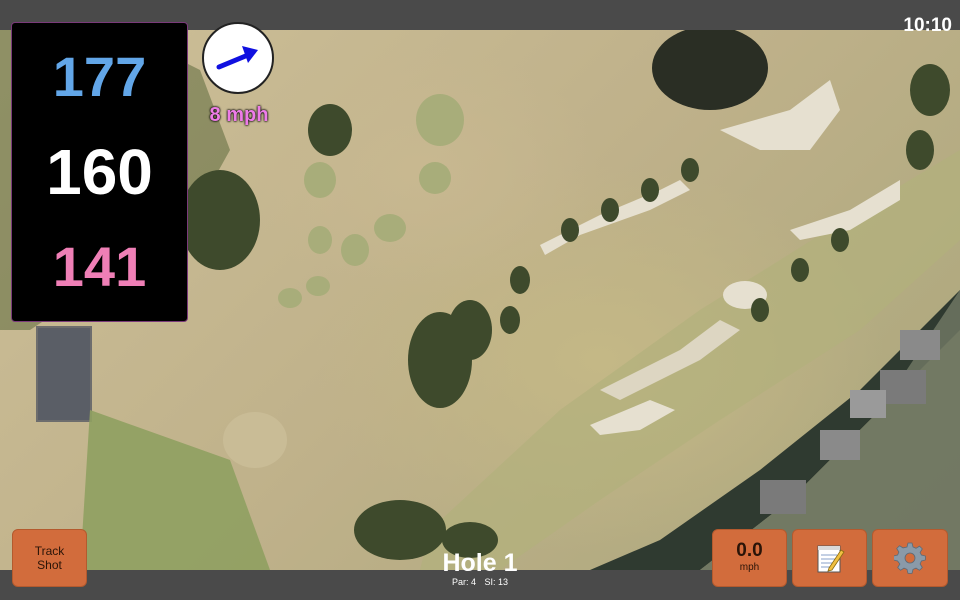 Image resolution: width=960 pixels, height=600 pixels. I want to click on distance-panel: 177 160 141, so click(99, 172).